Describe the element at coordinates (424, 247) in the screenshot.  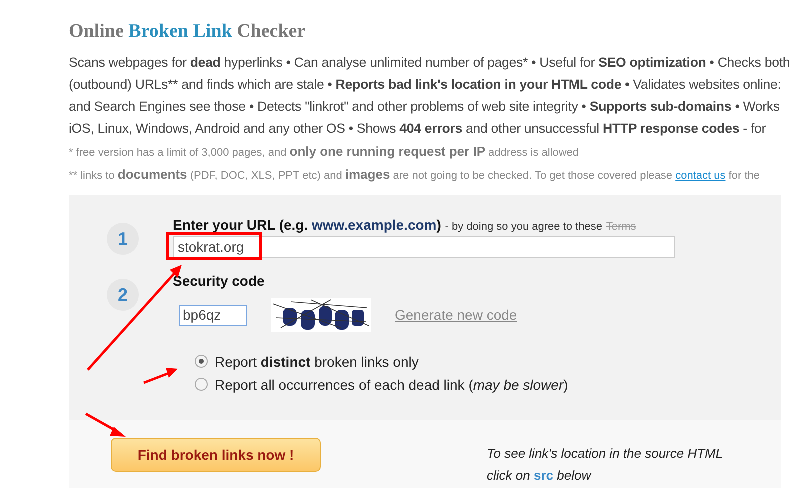
I see `url-input: stokrat.org` at that location.